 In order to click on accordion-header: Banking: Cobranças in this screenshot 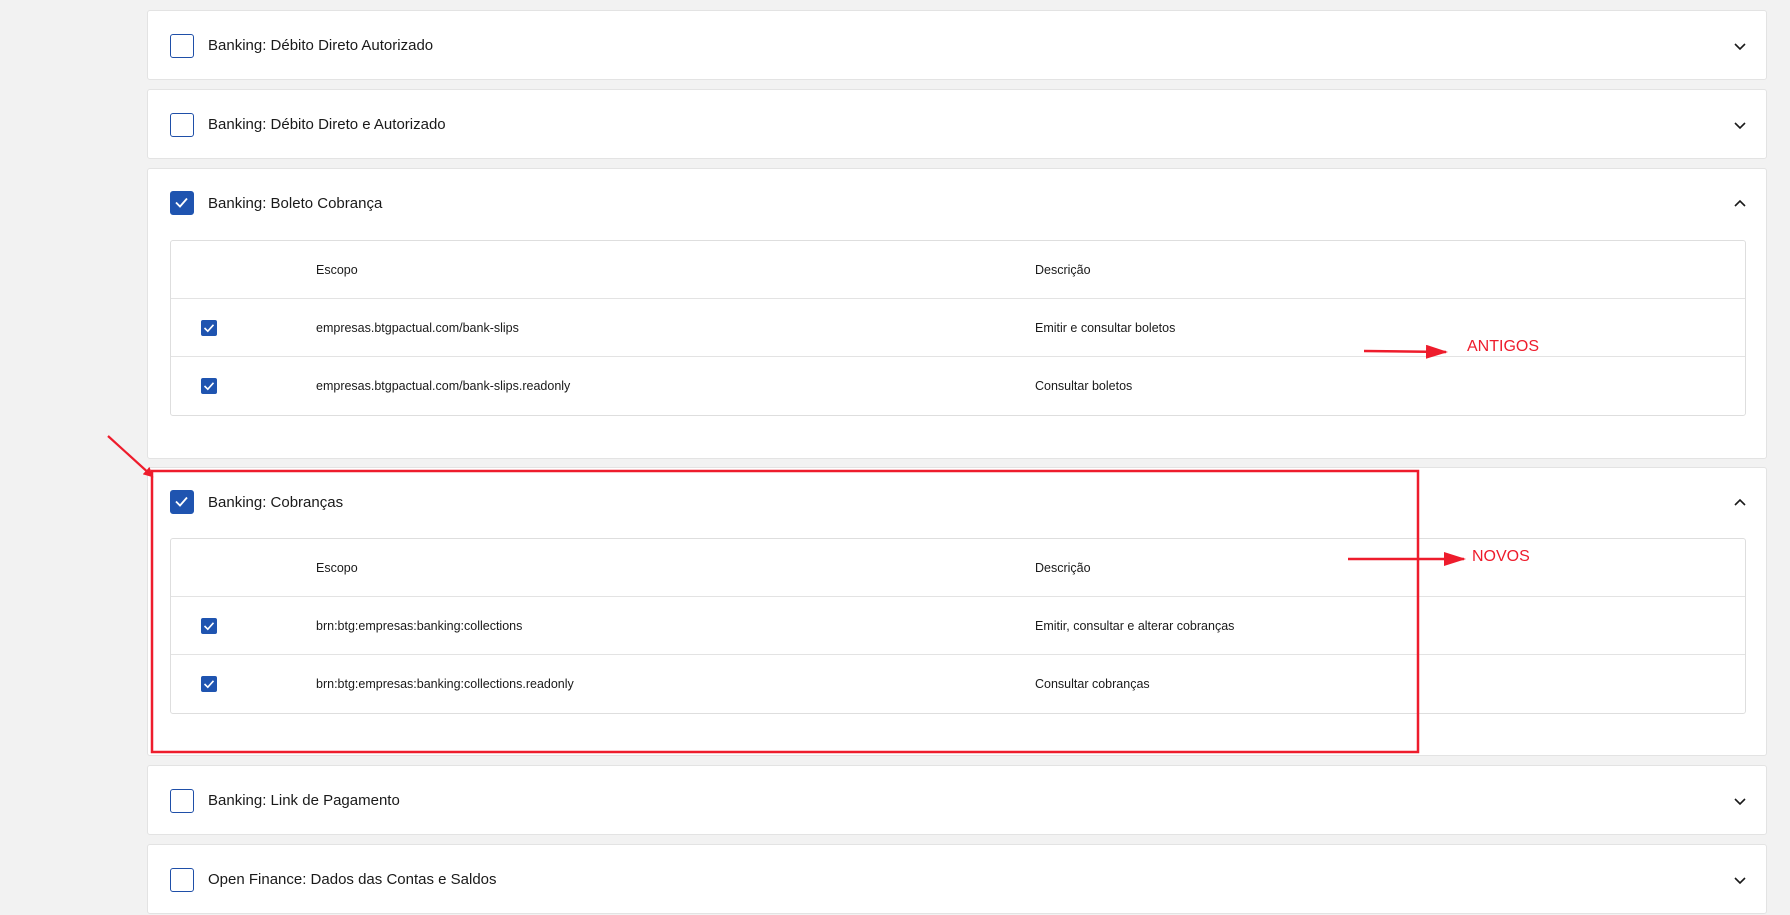, I will do `click(957, 503)`.